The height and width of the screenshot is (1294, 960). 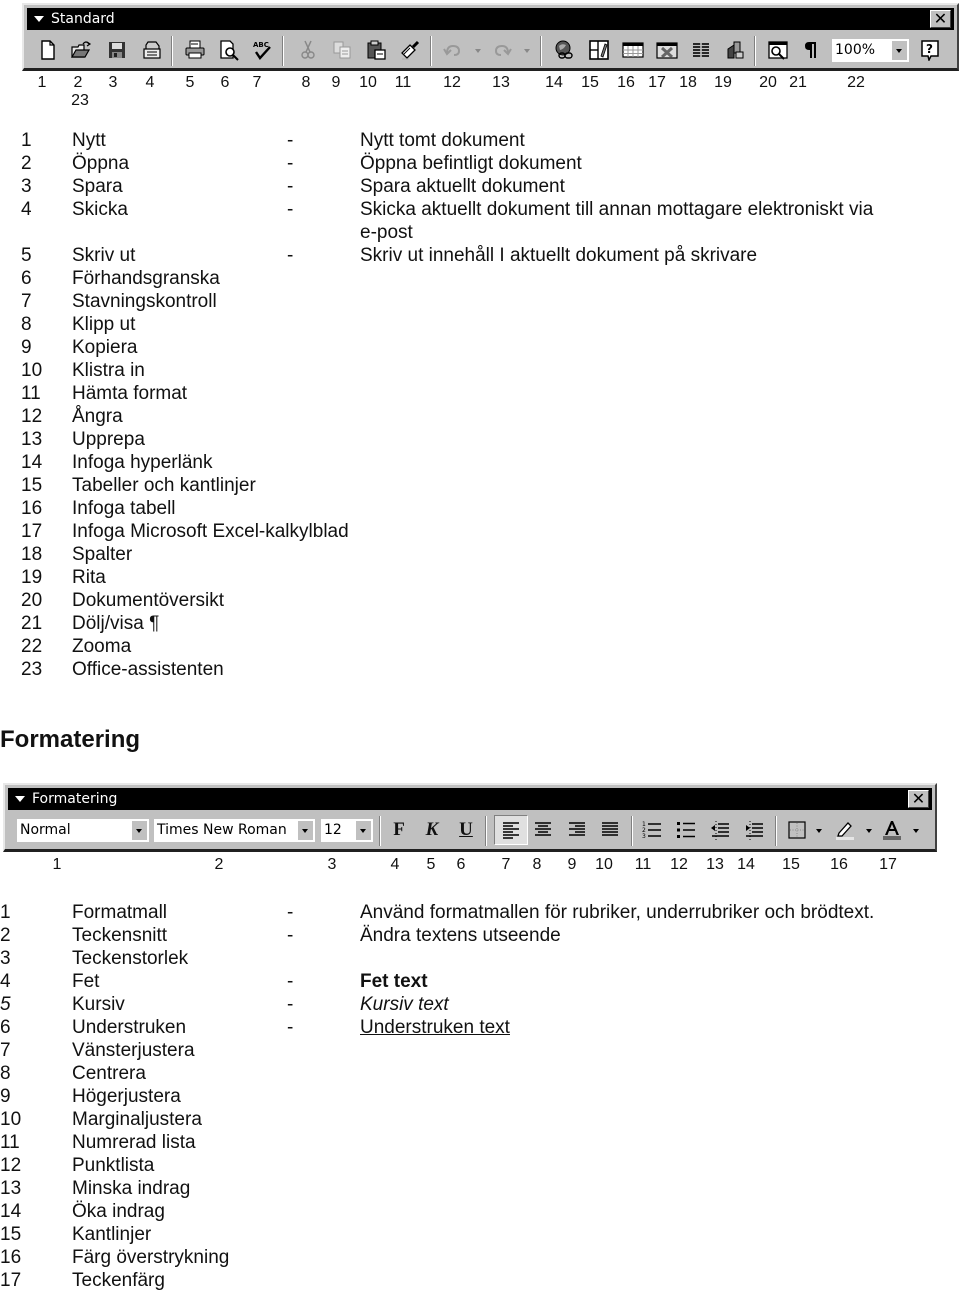 What do you see at coordinates (490, 19) in the screenshot?
I see `standard-toolbar-titlebar: Standard ✕` at bounding box center [490, 19].